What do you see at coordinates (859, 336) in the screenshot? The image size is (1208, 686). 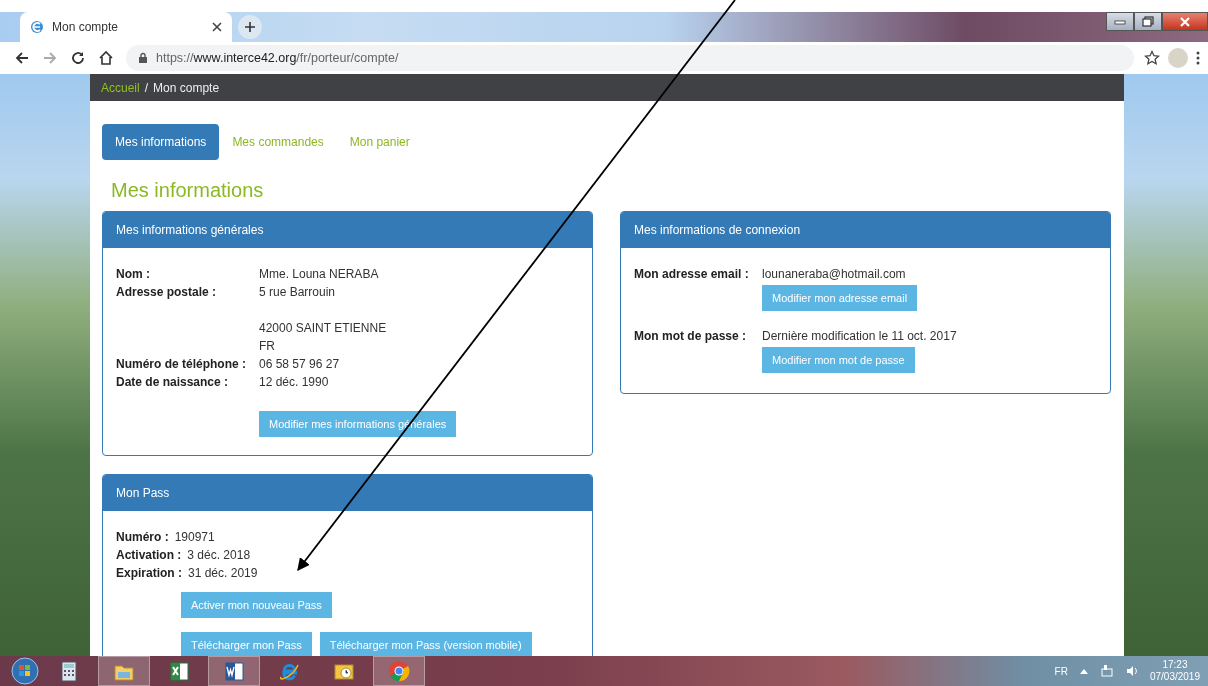 I see `field-value: Dernière modification le 11 oct. 2017` at bounding box center [859, 336].